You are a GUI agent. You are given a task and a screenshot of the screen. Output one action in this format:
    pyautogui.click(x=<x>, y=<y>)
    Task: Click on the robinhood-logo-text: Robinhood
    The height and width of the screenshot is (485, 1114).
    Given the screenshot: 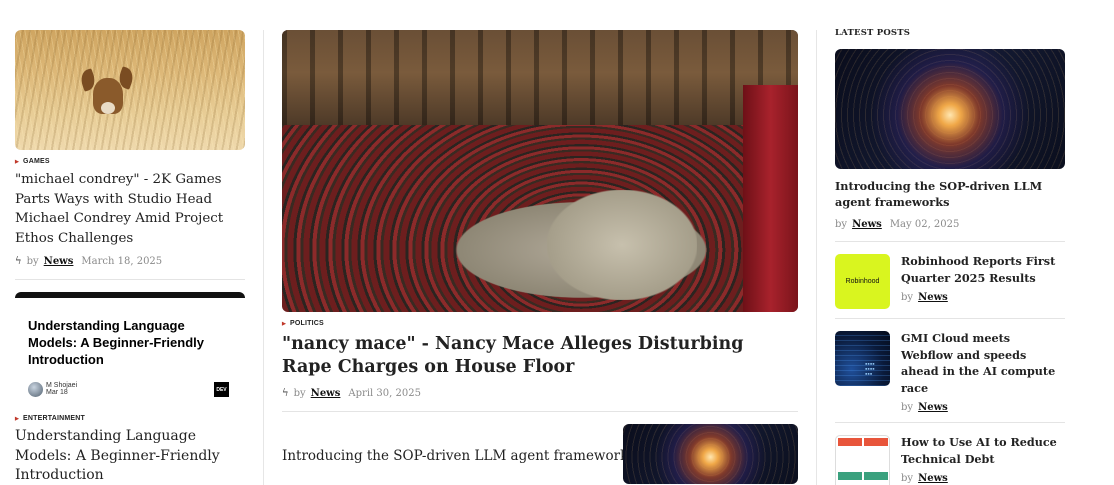 What is the action you would take?
    pyautogui.click(x=862, y=281)
    